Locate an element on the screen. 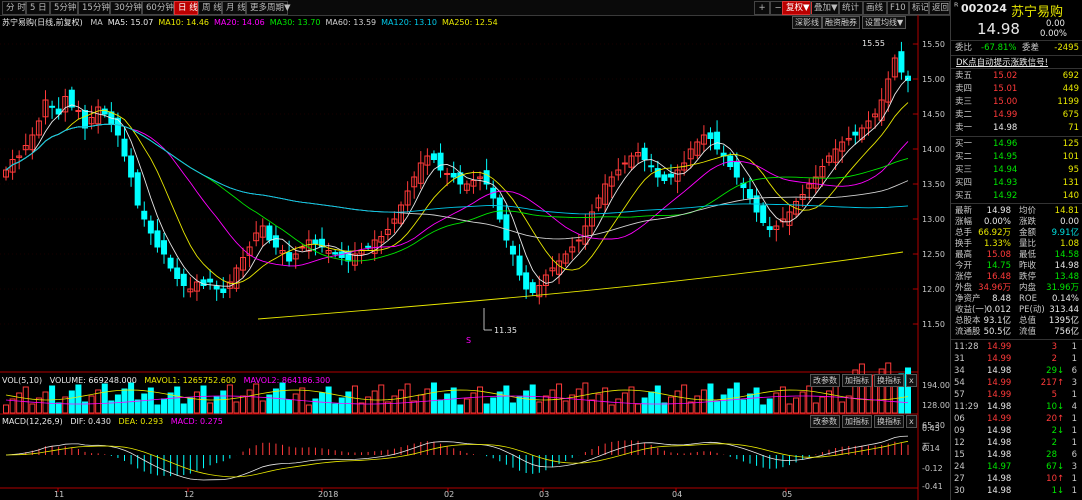 The width and height of the screenshot is (1082, 500). bid-row: 买一 14.96 125 is located at coordinates (1016, 144).